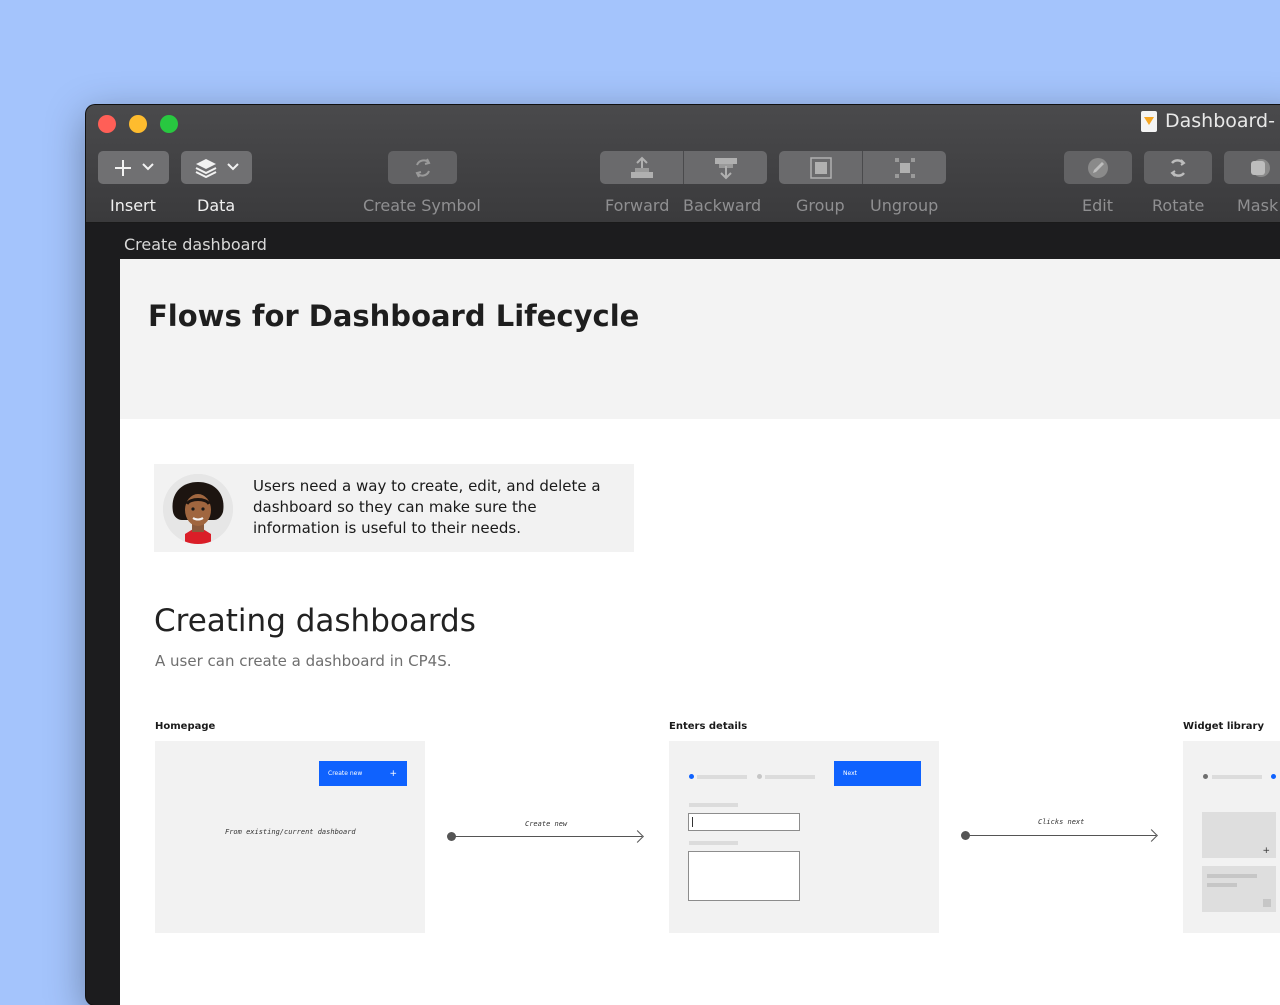  Describe the element at coordinates (394, 316) in the screenshot. I see `page-title: Flows for Dashboard Lifecycle` at that location.